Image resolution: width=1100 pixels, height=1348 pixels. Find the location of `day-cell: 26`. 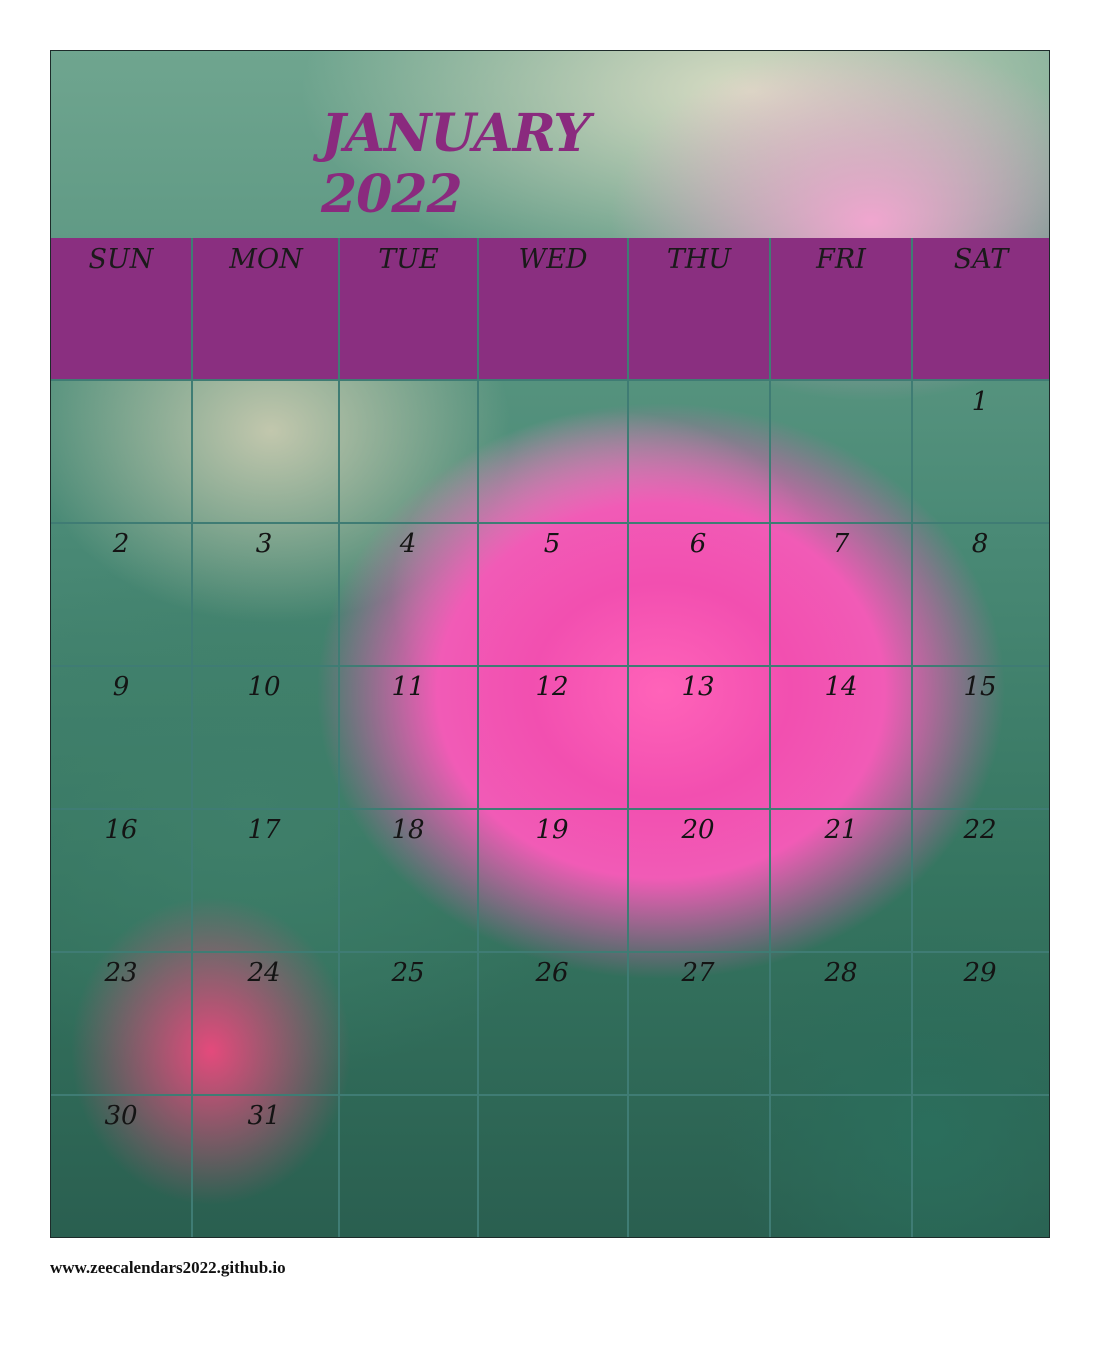

day-cell: 26 is located at coordinates (552, 973).